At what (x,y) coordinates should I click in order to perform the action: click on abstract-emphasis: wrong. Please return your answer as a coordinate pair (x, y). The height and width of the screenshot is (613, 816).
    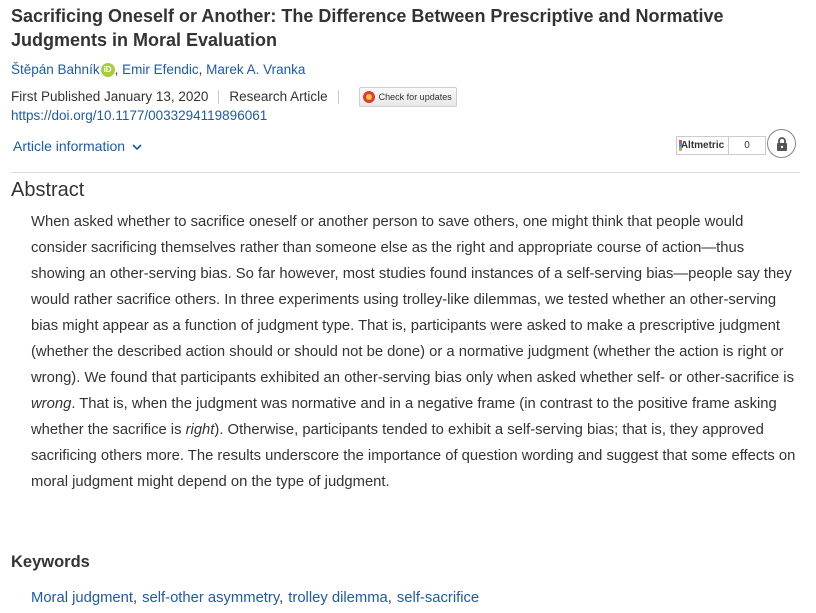
    Looking at the image, I should click on (51, 404).